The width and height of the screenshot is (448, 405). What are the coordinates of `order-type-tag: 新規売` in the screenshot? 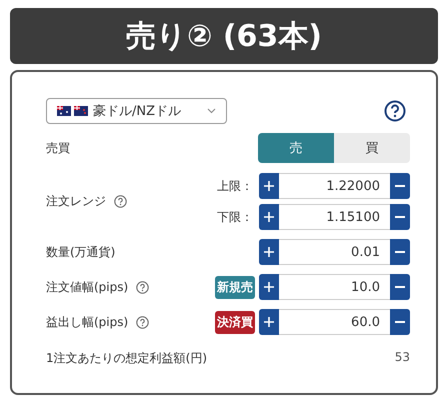 It's located at (235, 287).